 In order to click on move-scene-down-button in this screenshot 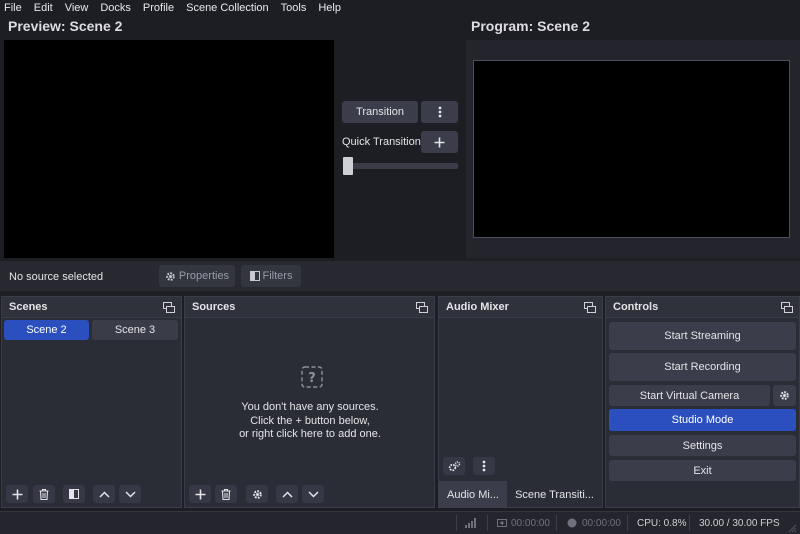, I will do `click(130, 494)`.